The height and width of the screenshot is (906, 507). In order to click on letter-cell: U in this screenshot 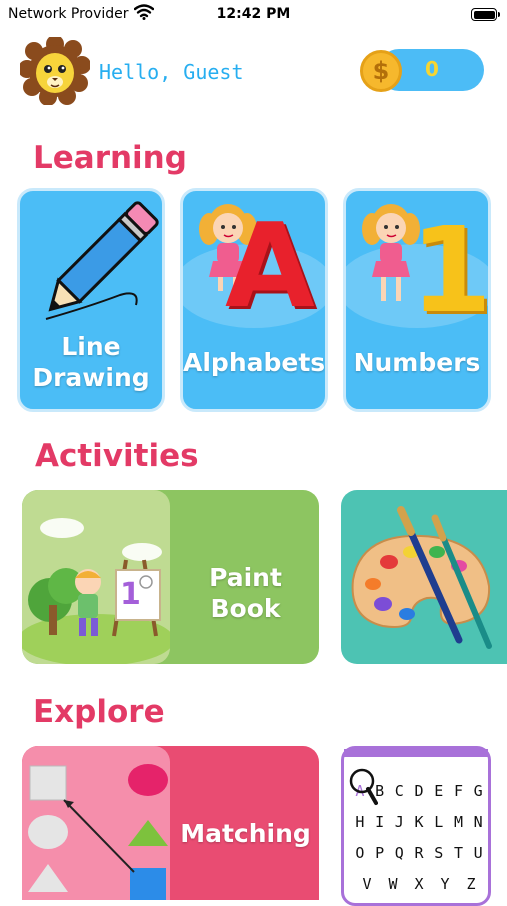, I will do `click(478, 853)`.